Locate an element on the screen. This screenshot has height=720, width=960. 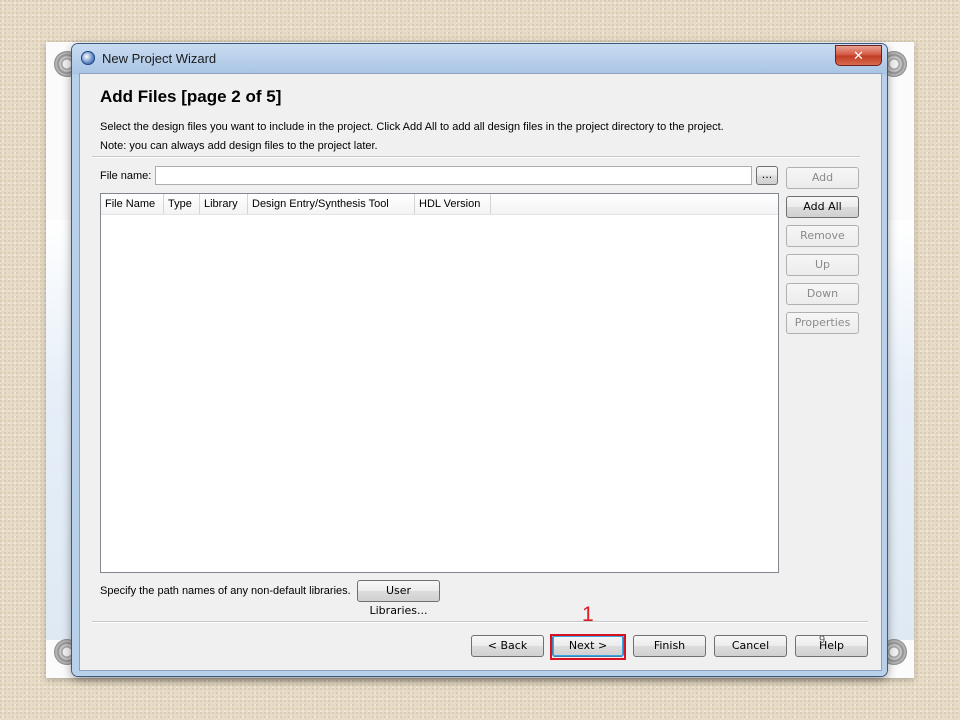
column-header-library: Library is located at coordinates (224, 204).